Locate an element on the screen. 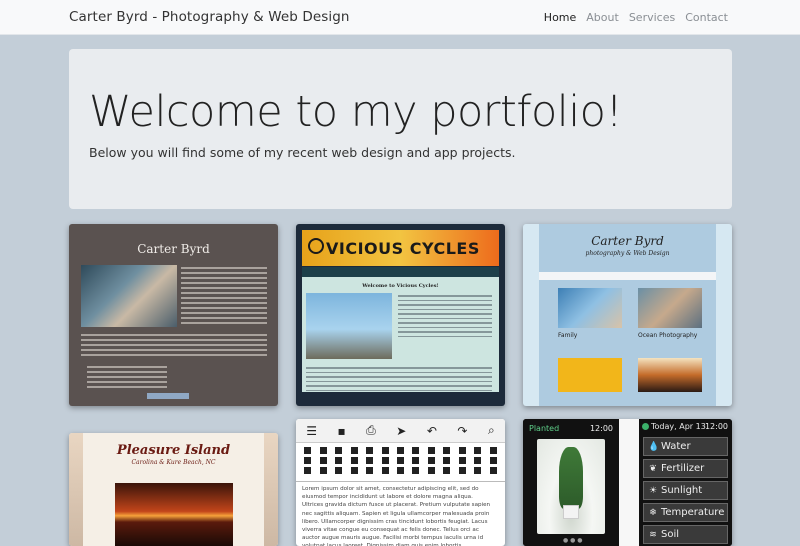 The image size is (800, 546). pager-dots: ● ● ● is located at coordinates (573, 540).